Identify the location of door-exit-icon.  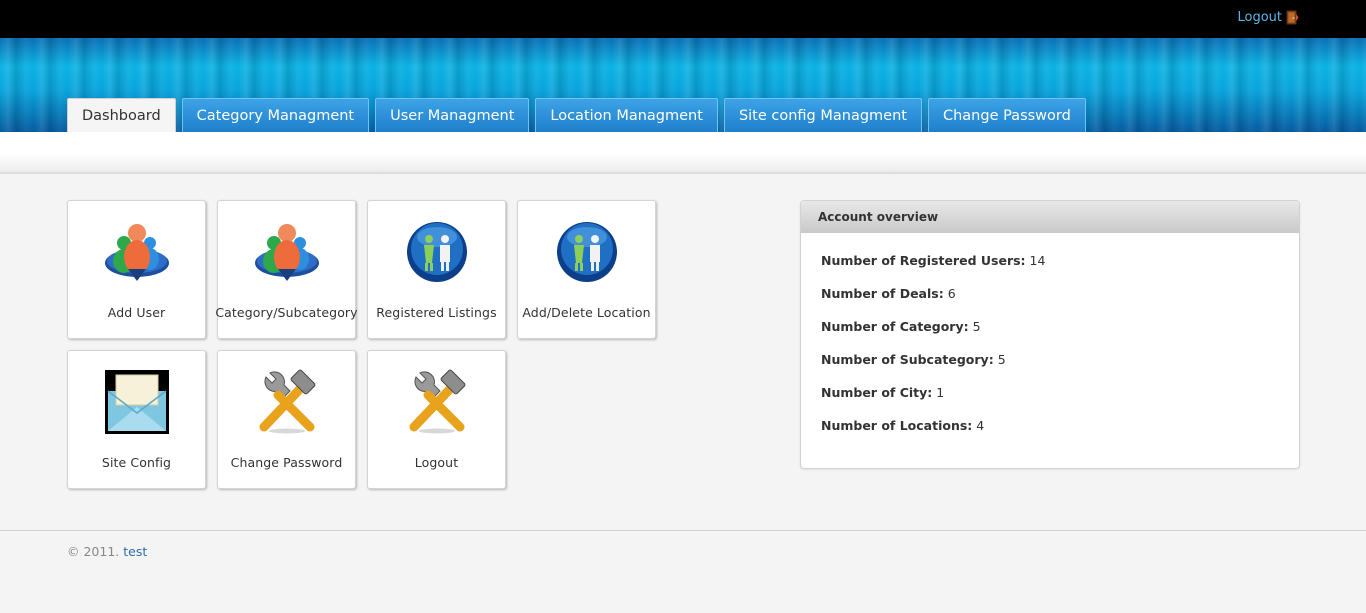
(1292, 17).